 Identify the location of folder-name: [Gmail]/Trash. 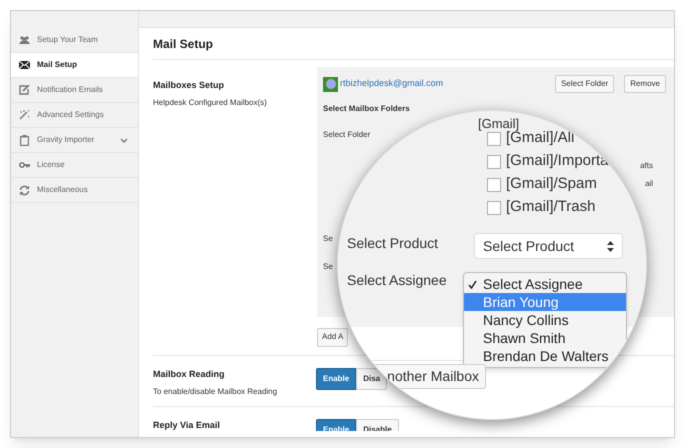
(551, 207).